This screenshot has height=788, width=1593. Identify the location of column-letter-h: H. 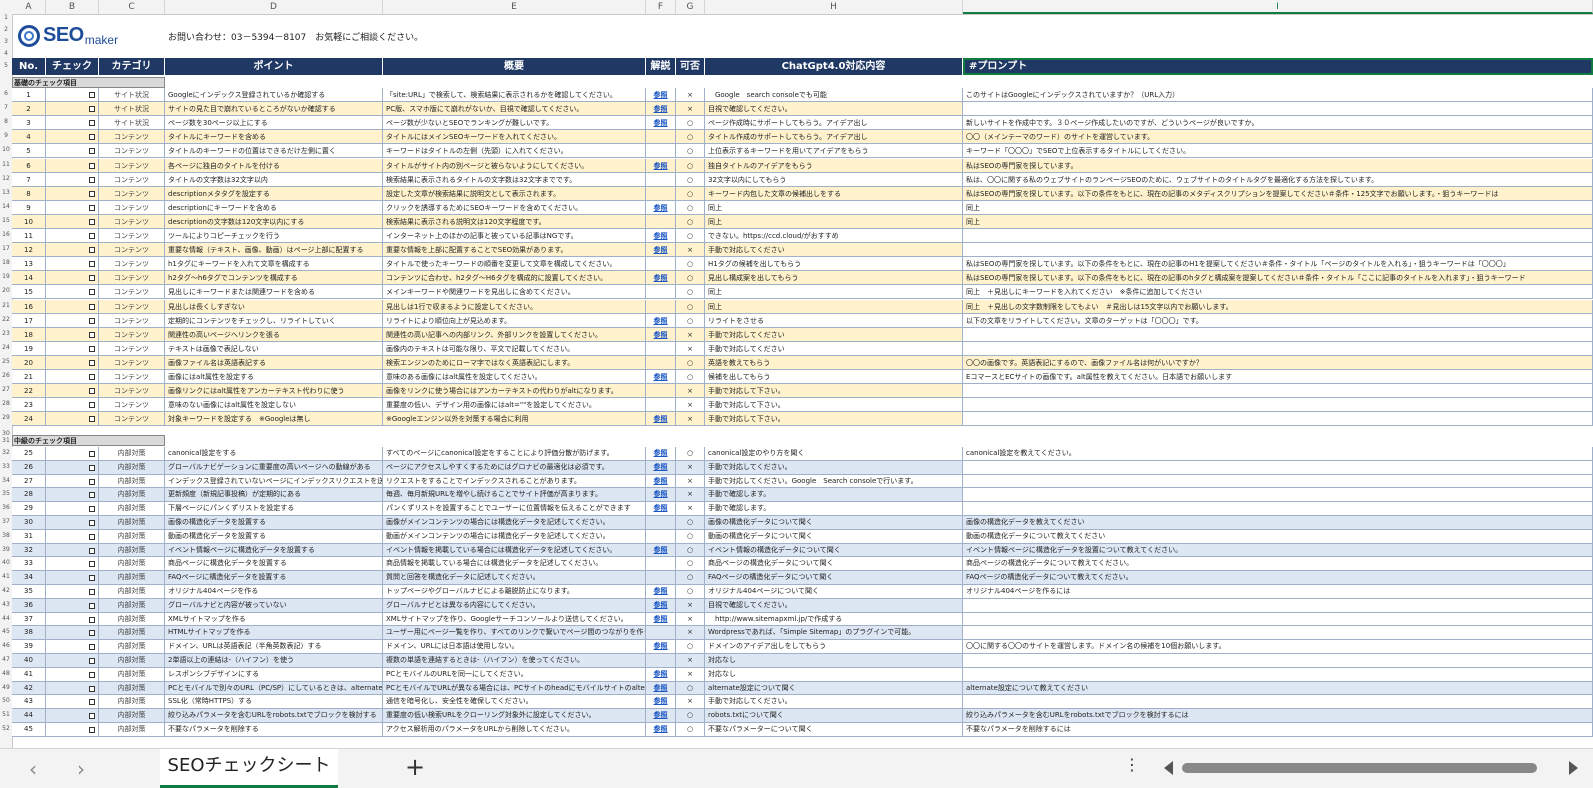
(834, 7).